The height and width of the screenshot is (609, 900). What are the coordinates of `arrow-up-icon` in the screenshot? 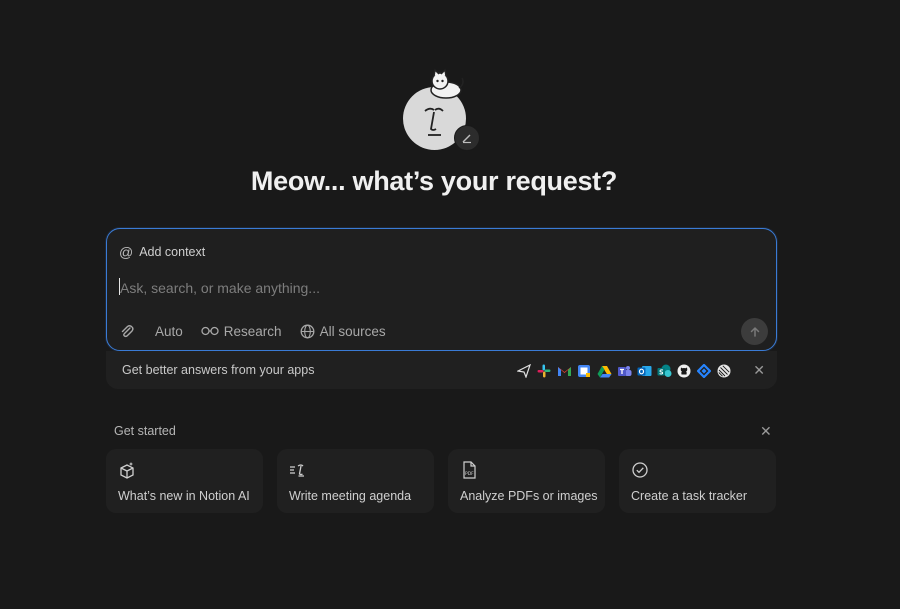 It's located at (754, 331).